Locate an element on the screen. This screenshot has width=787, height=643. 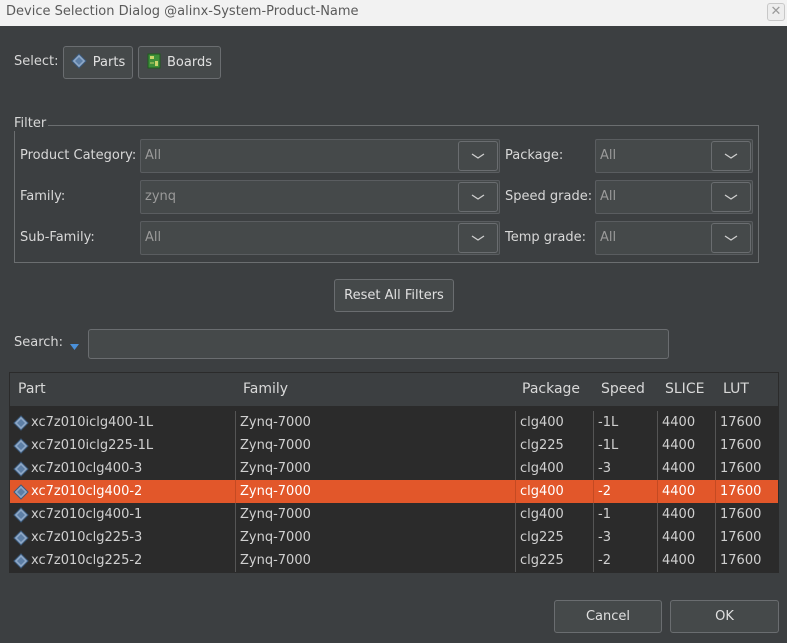
cell-part-text: xc7z010iclg400-1L is located at coordinates (92, 422).